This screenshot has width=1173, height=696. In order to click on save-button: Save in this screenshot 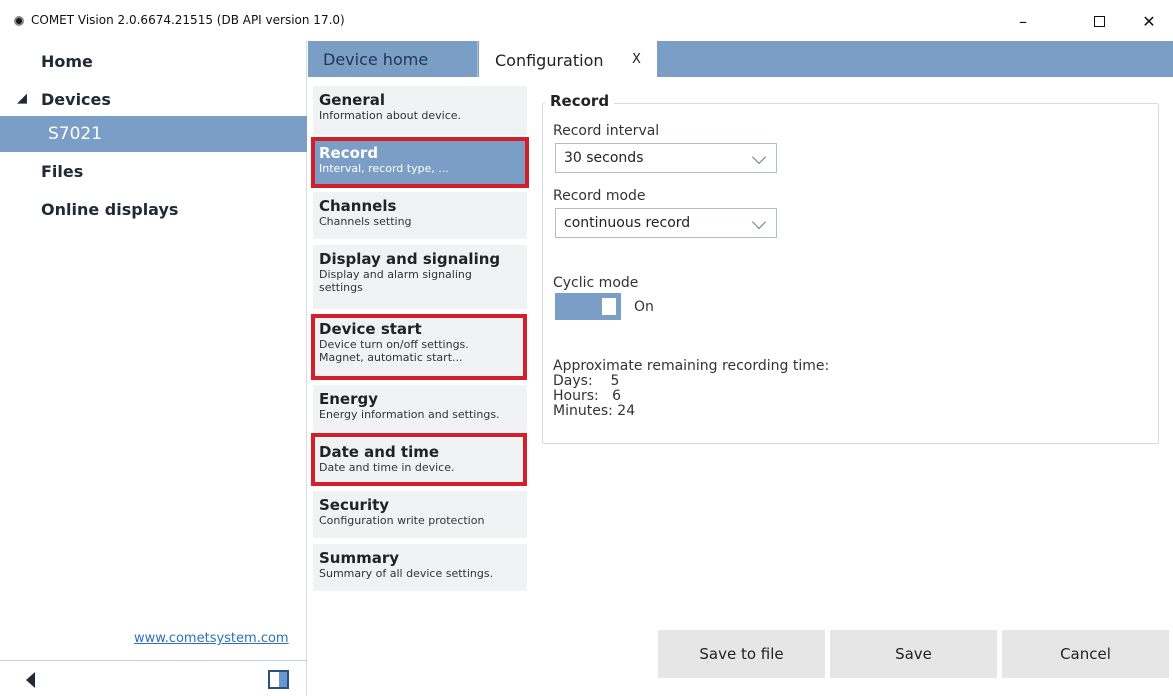, I will do `click(913, 654)`.